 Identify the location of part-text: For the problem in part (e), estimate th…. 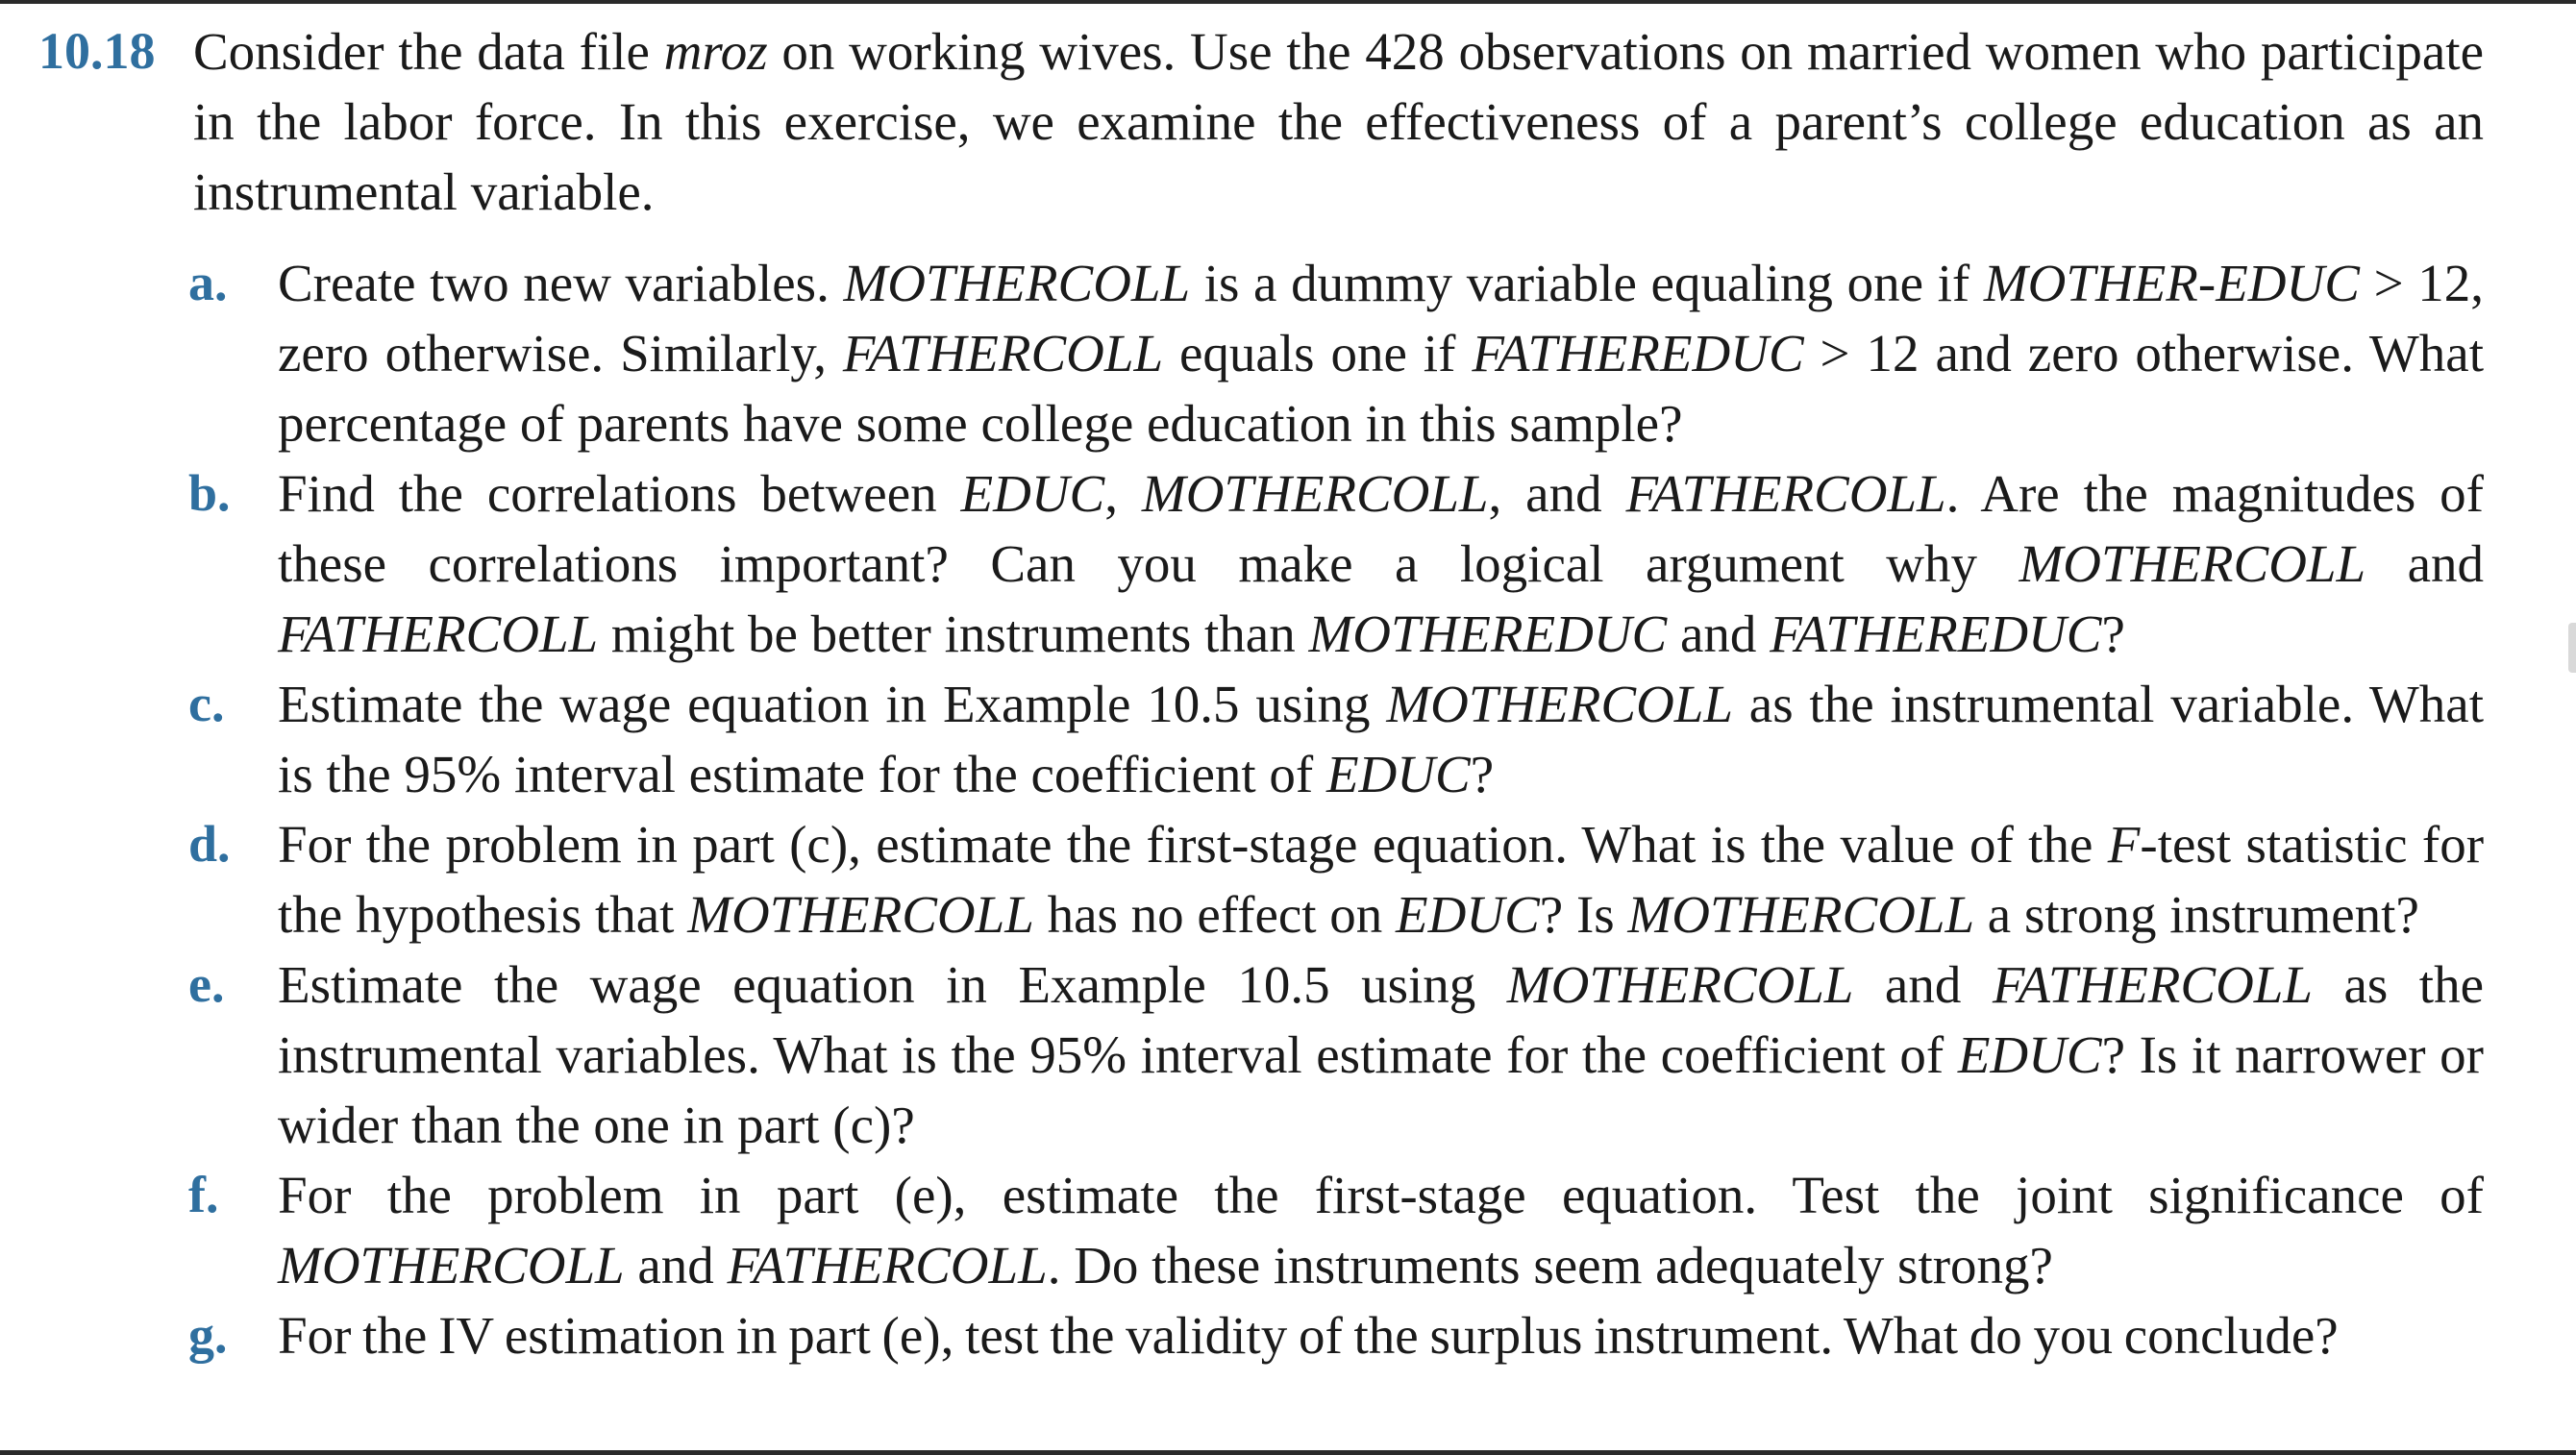
(1381, 1230).